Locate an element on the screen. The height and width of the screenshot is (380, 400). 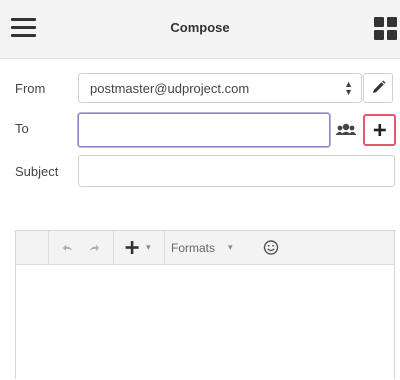
select-arrows-icon: ▲ ▼ is located at coordinates (348, 88).